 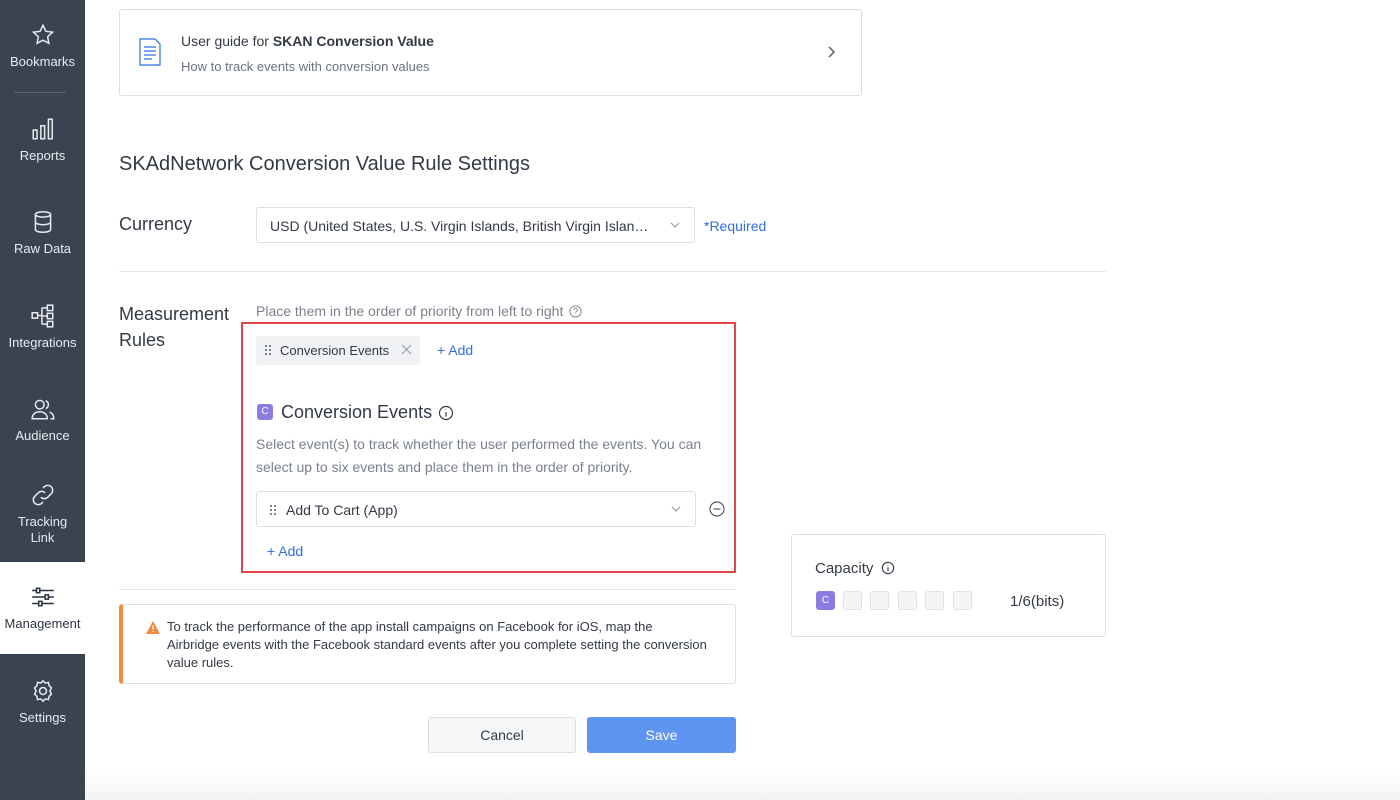 What do you see at coordinates (844, 568) in the screenshot?
I see `capacity-title: Capacity` at bounding box center [844, 568].